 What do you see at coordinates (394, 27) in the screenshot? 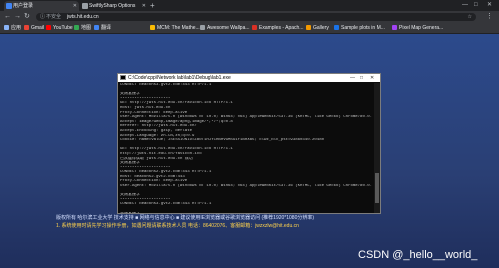
I see `pixel-map-icon` at bounding box center [394, 27].